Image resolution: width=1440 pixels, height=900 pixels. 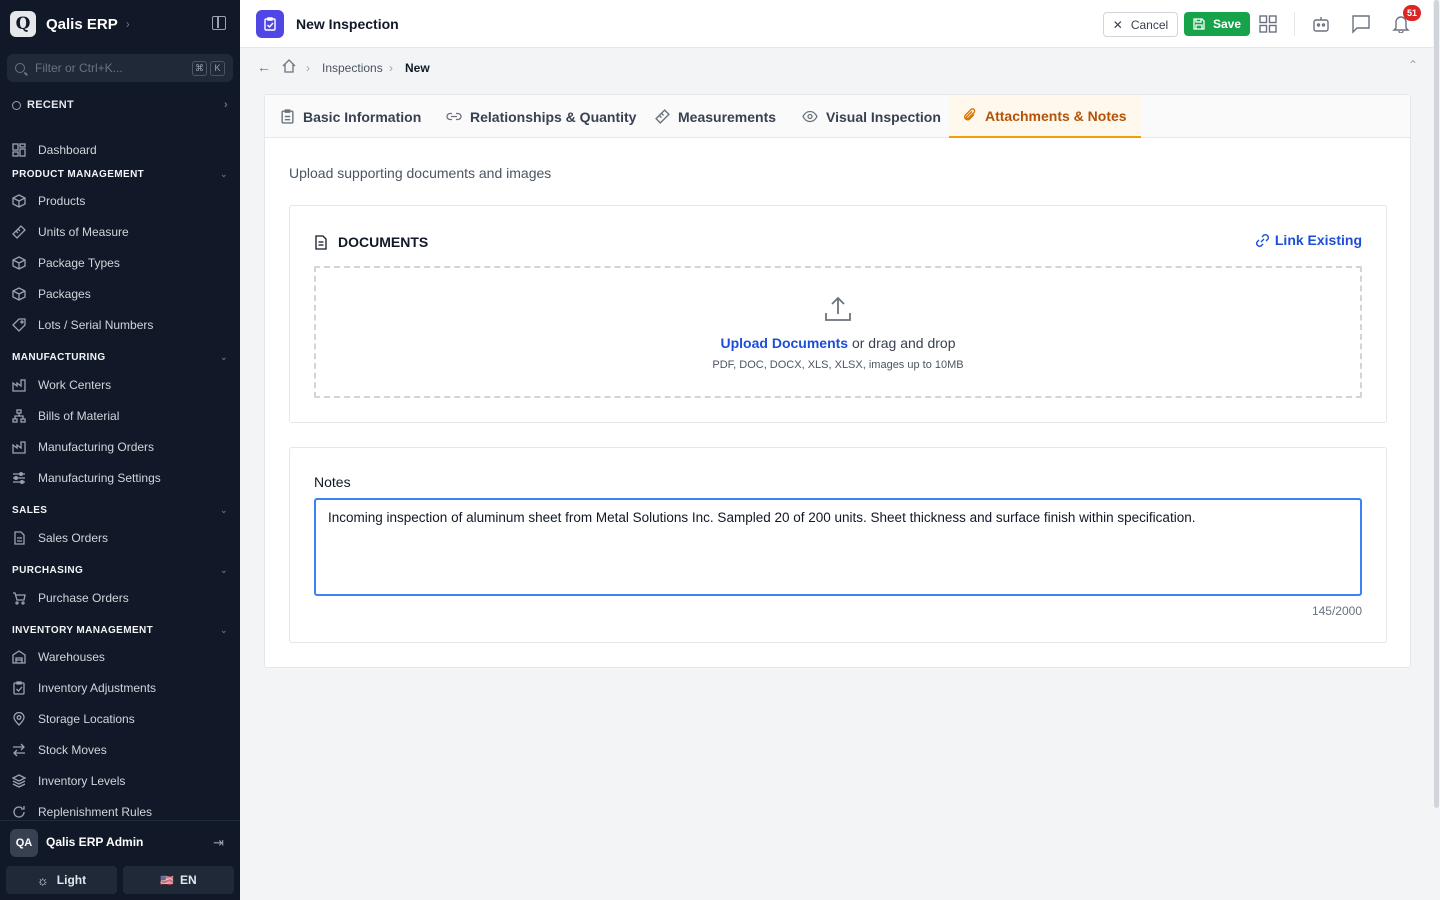 I want to click on section-sales: SALES ⌄, so click(x=120, y=510).